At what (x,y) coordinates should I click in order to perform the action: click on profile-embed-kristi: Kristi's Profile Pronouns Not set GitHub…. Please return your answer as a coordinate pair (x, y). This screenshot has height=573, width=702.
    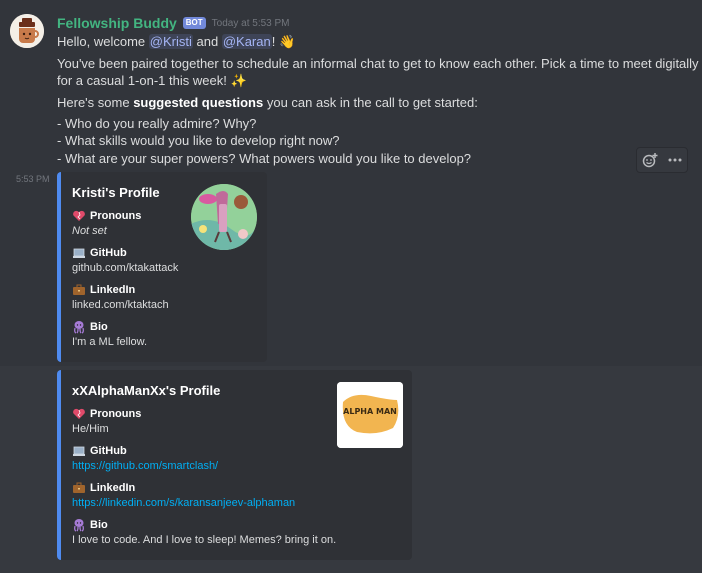
    Looking at the image, I should click on (162, 267).